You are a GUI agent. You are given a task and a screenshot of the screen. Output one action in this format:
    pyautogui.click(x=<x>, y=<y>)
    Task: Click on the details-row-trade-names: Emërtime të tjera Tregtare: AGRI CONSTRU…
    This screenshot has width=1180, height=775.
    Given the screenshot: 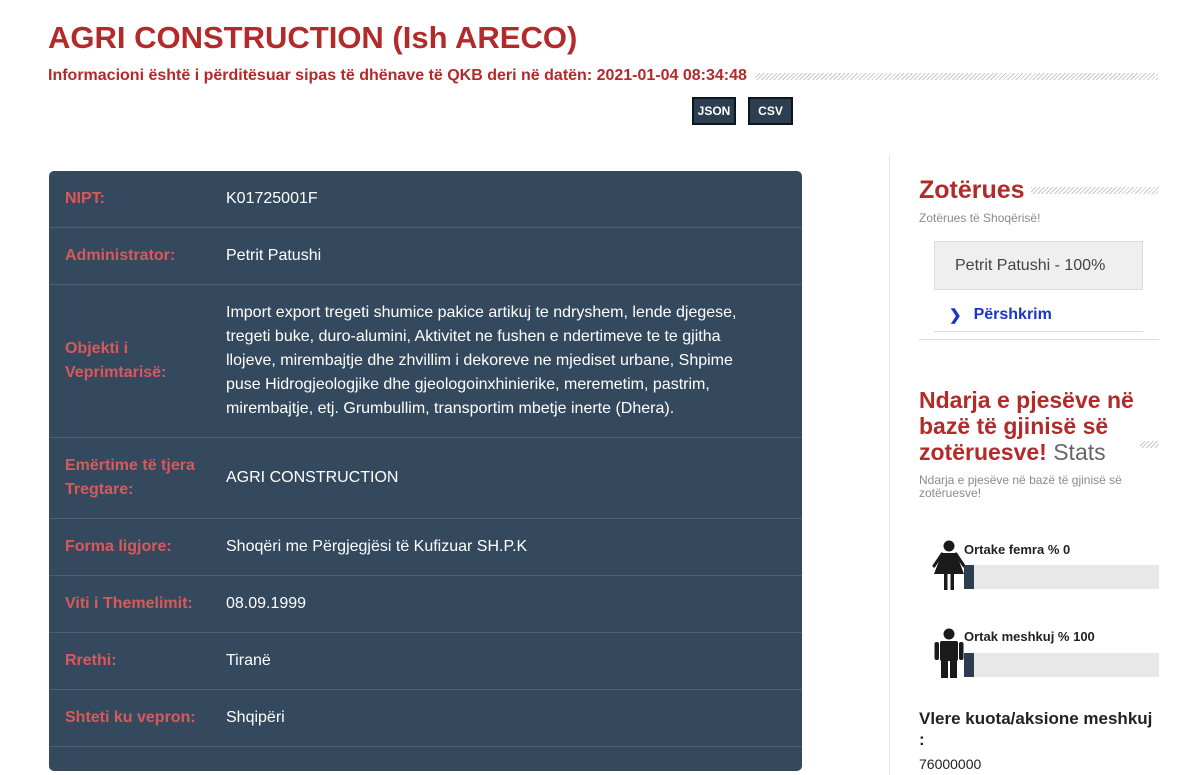 What is the action you would take?
    pyautogui.click(x=425, y=478)
    